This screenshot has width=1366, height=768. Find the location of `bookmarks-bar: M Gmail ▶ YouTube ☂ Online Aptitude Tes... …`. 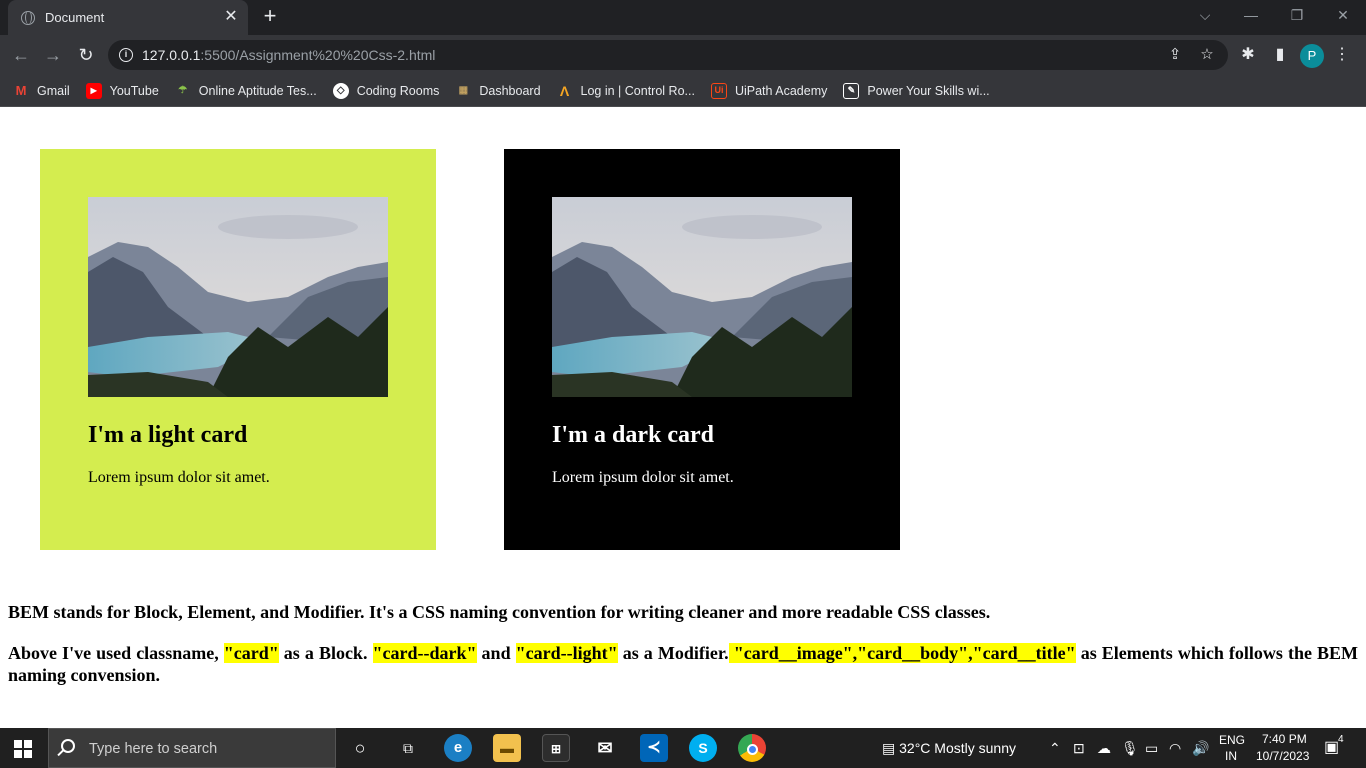

bookmarks-bar: M Gmail ▶ YouTube ☂ Online Aptitude Tes... … is located at coordinates (683, 91).